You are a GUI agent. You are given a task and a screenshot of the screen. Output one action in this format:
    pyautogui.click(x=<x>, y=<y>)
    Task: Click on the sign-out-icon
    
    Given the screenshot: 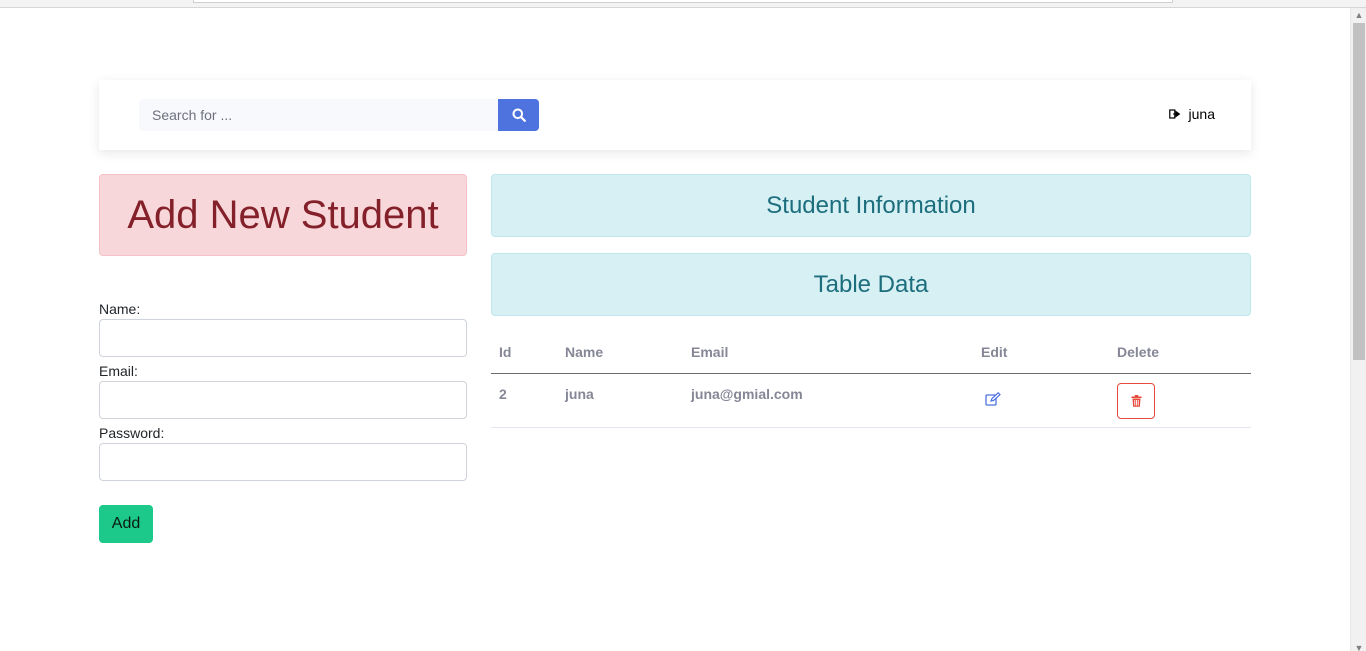 What is the action you would take?
    pyautogui.click(x=1174, y=114)
    